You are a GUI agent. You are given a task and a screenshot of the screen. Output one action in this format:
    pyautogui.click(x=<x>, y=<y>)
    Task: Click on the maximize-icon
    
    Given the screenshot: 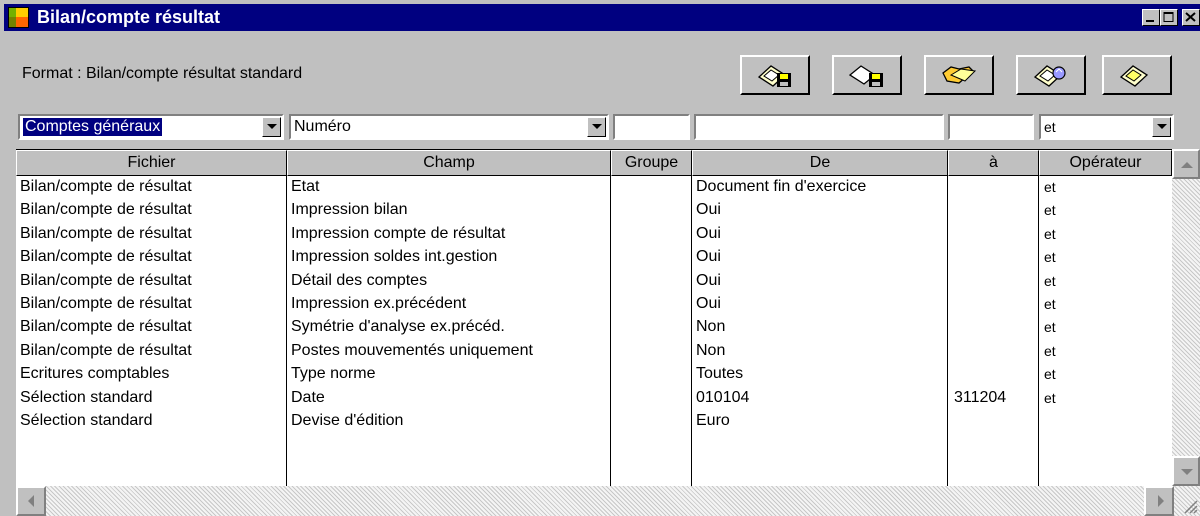 What is the action you would take?
    pyautogui.click(x=1168, y=17)
    